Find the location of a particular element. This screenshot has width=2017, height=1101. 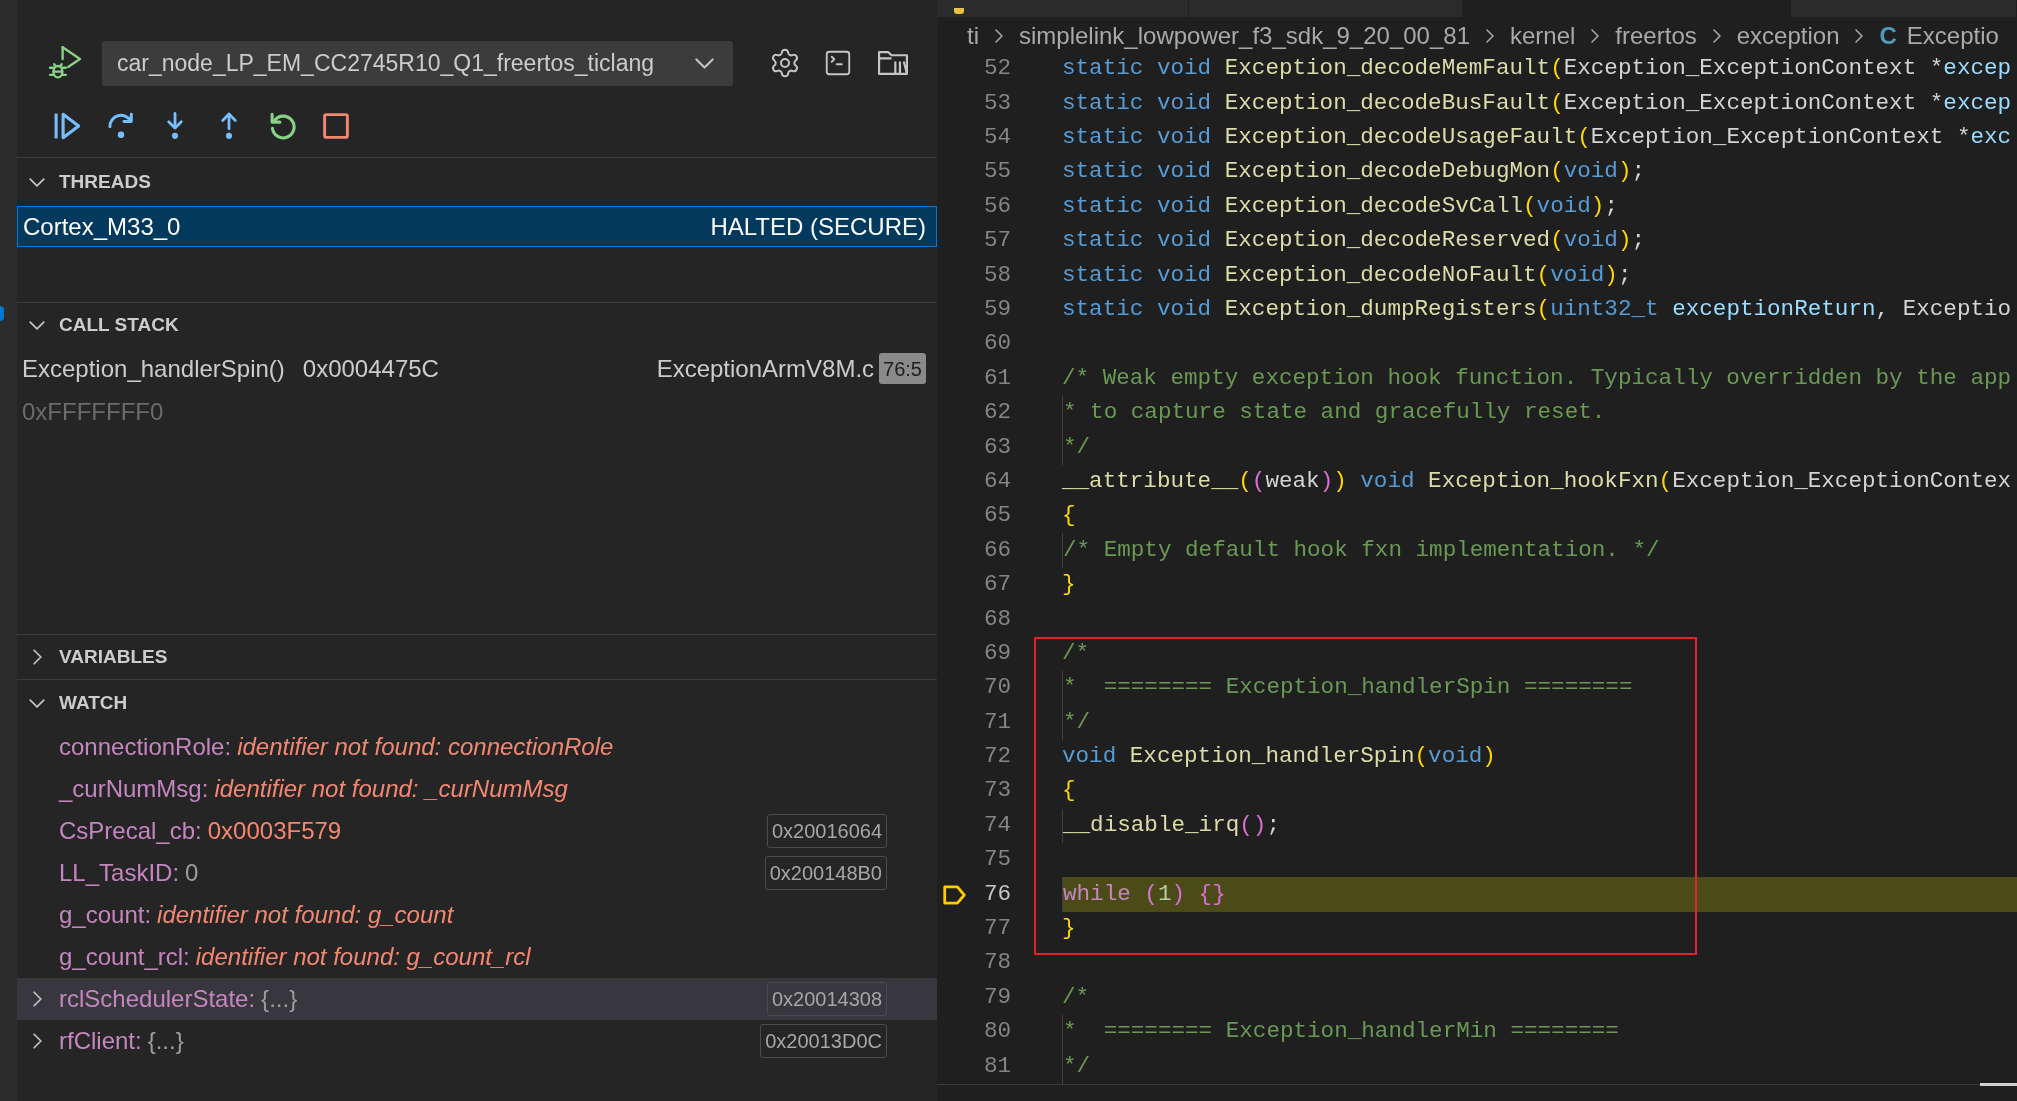

breadcrumb-item: Exceptio is located at coordinates (1952, 36).